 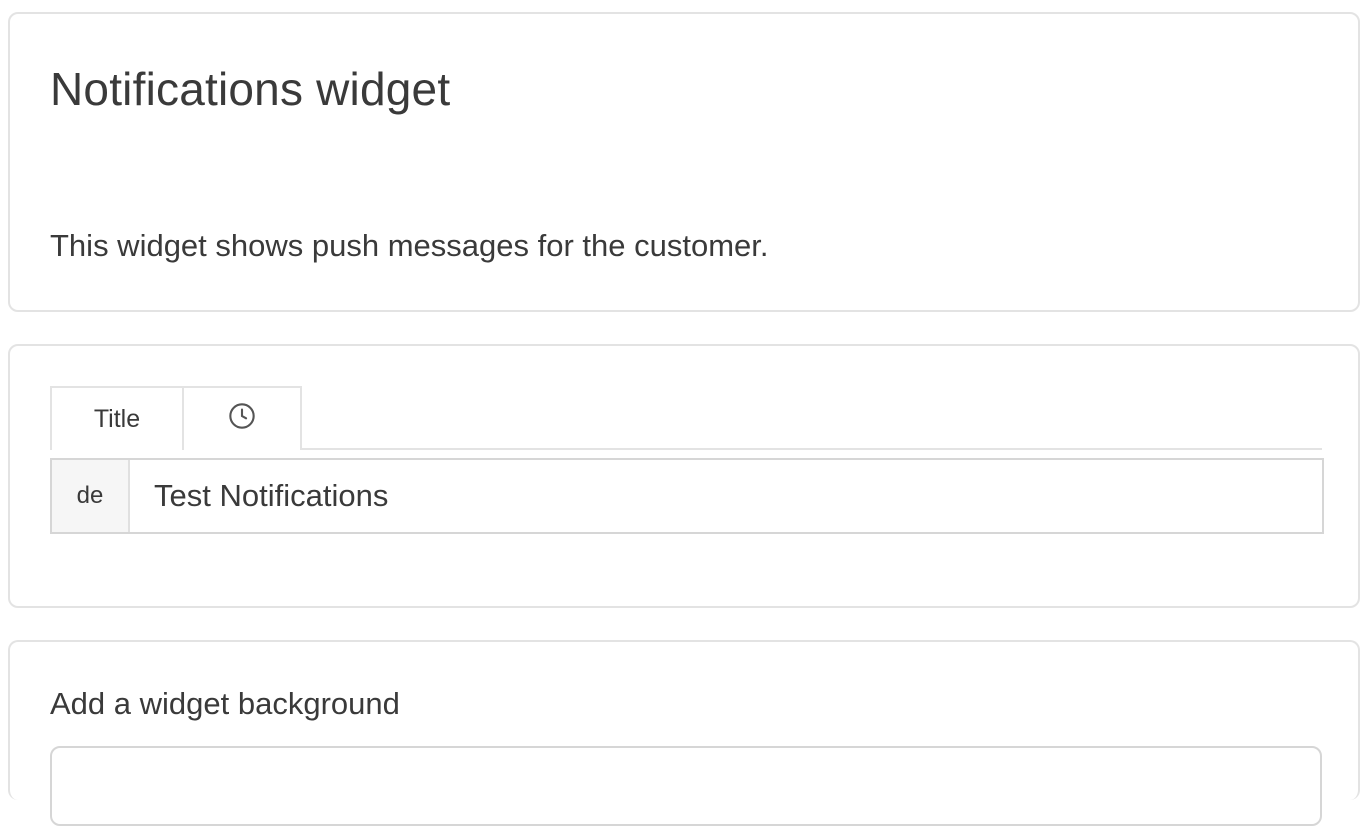 I want to click on page-title: Notifications widget, so click(x=250, y=89).